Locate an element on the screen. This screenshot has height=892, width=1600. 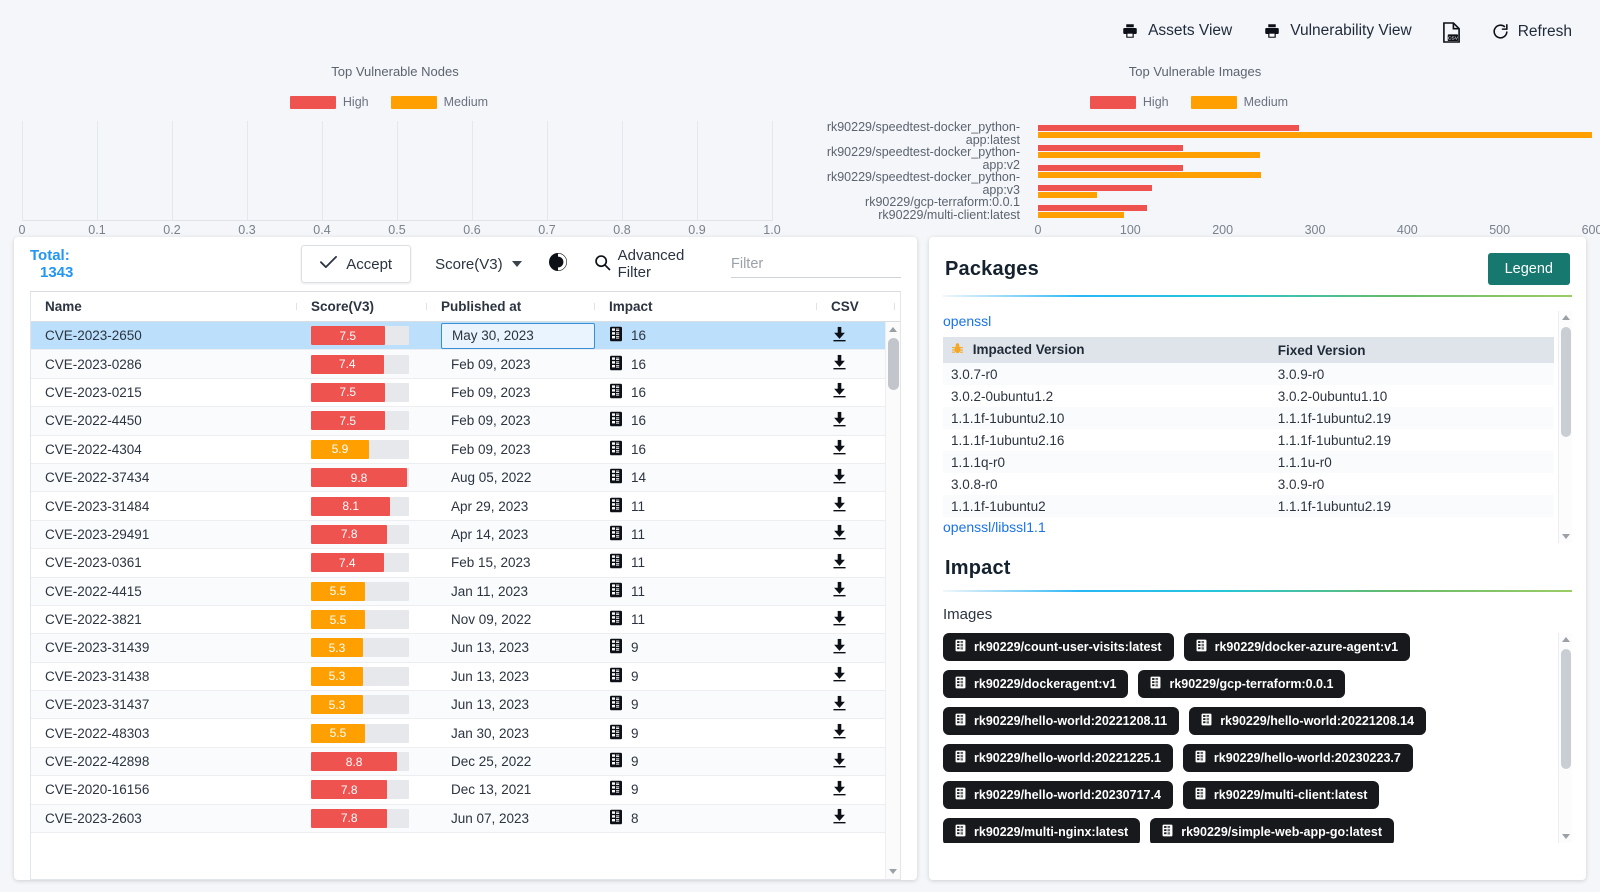
column-header-impact: Impact is located at coordinates (706, 306).